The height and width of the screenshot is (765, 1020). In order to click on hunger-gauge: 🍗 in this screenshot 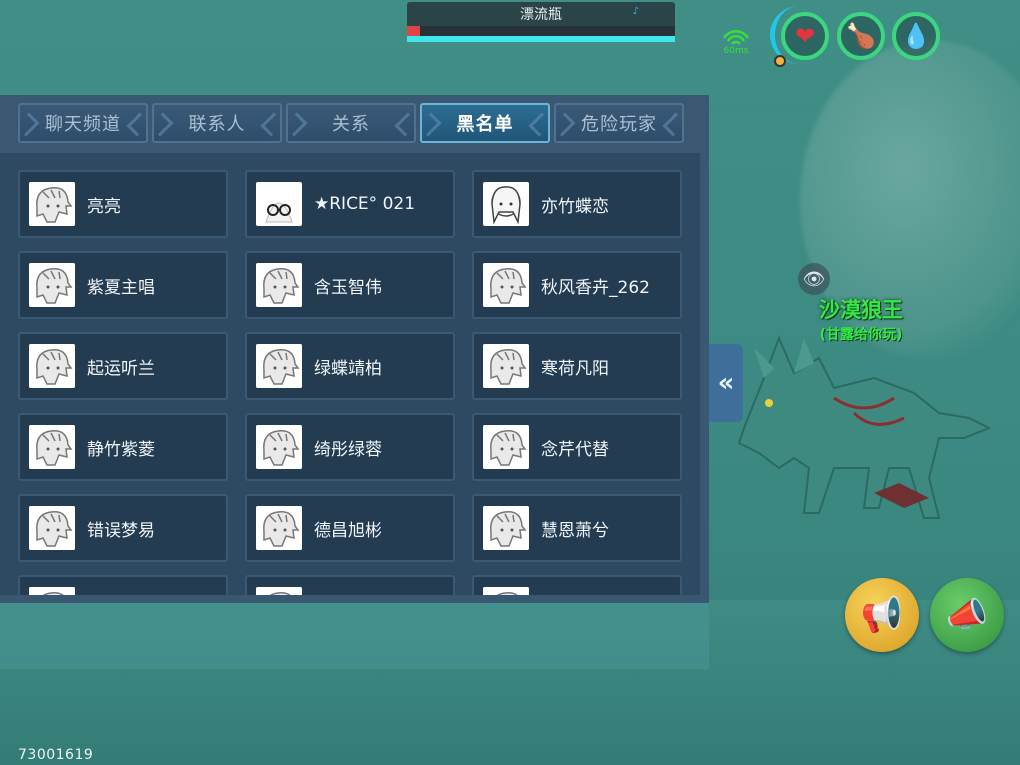, I will do `click(861, 36)`.